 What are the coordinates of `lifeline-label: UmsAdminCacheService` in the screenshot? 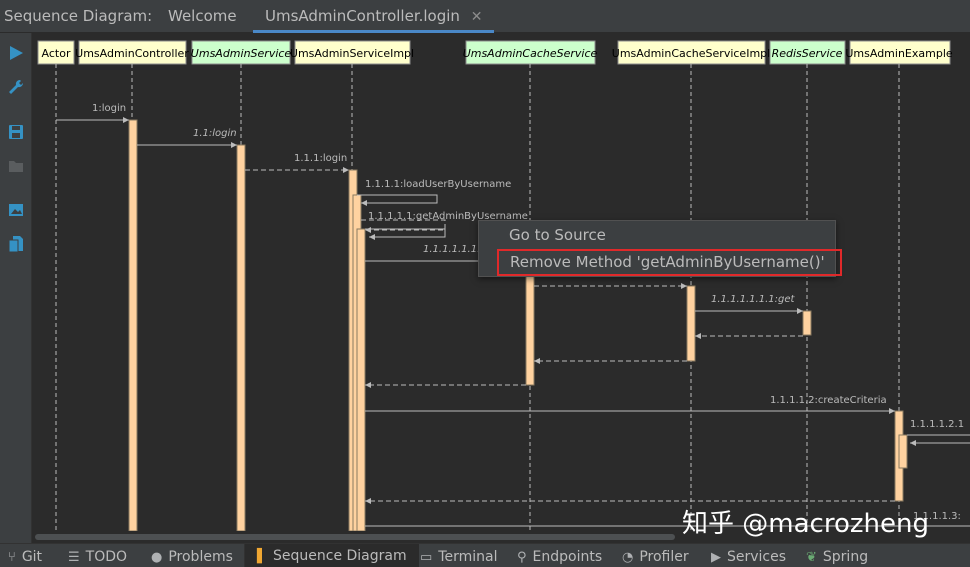 It's located at (530, 53).